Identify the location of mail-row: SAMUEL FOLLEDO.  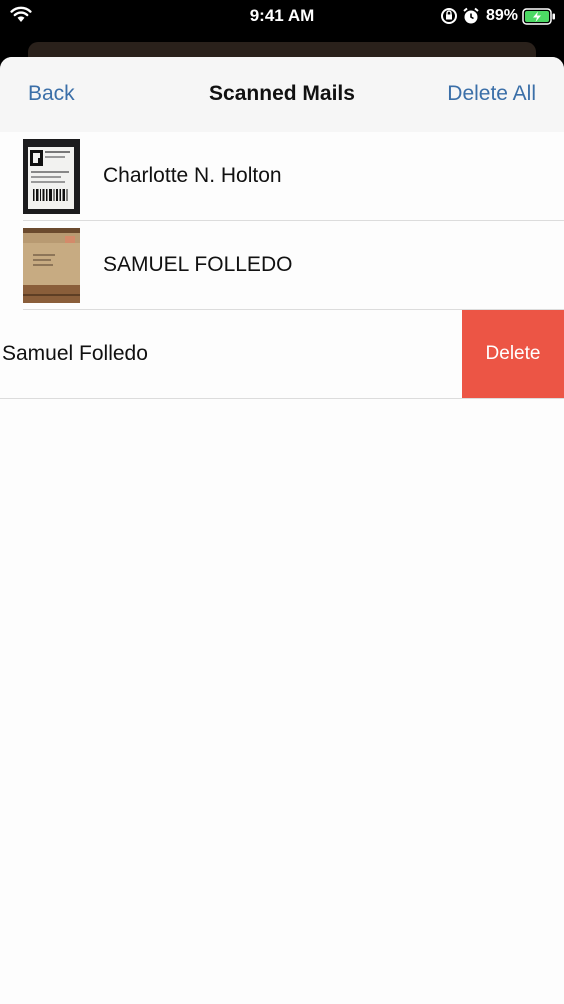
(282, 265).